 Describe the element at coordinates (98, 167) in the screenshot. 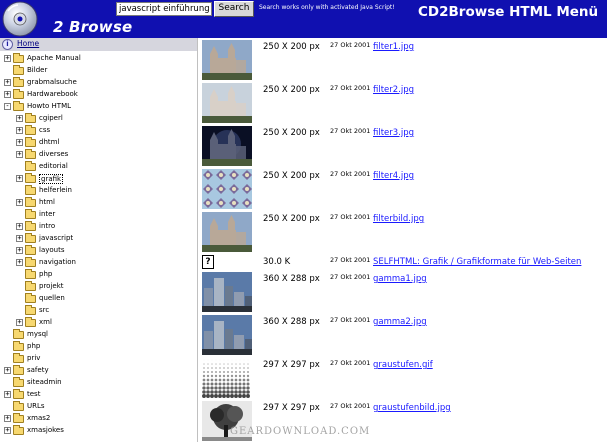

I see `sidebar-item: editorial` at that location.